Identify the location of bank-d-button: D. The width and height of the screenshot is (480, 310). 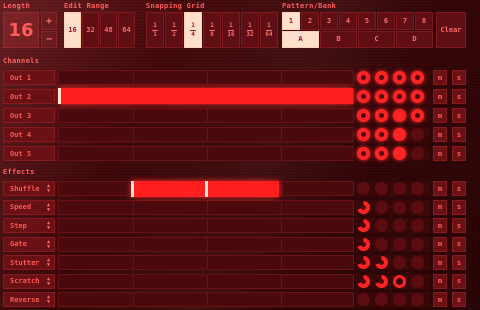
(414, 39).